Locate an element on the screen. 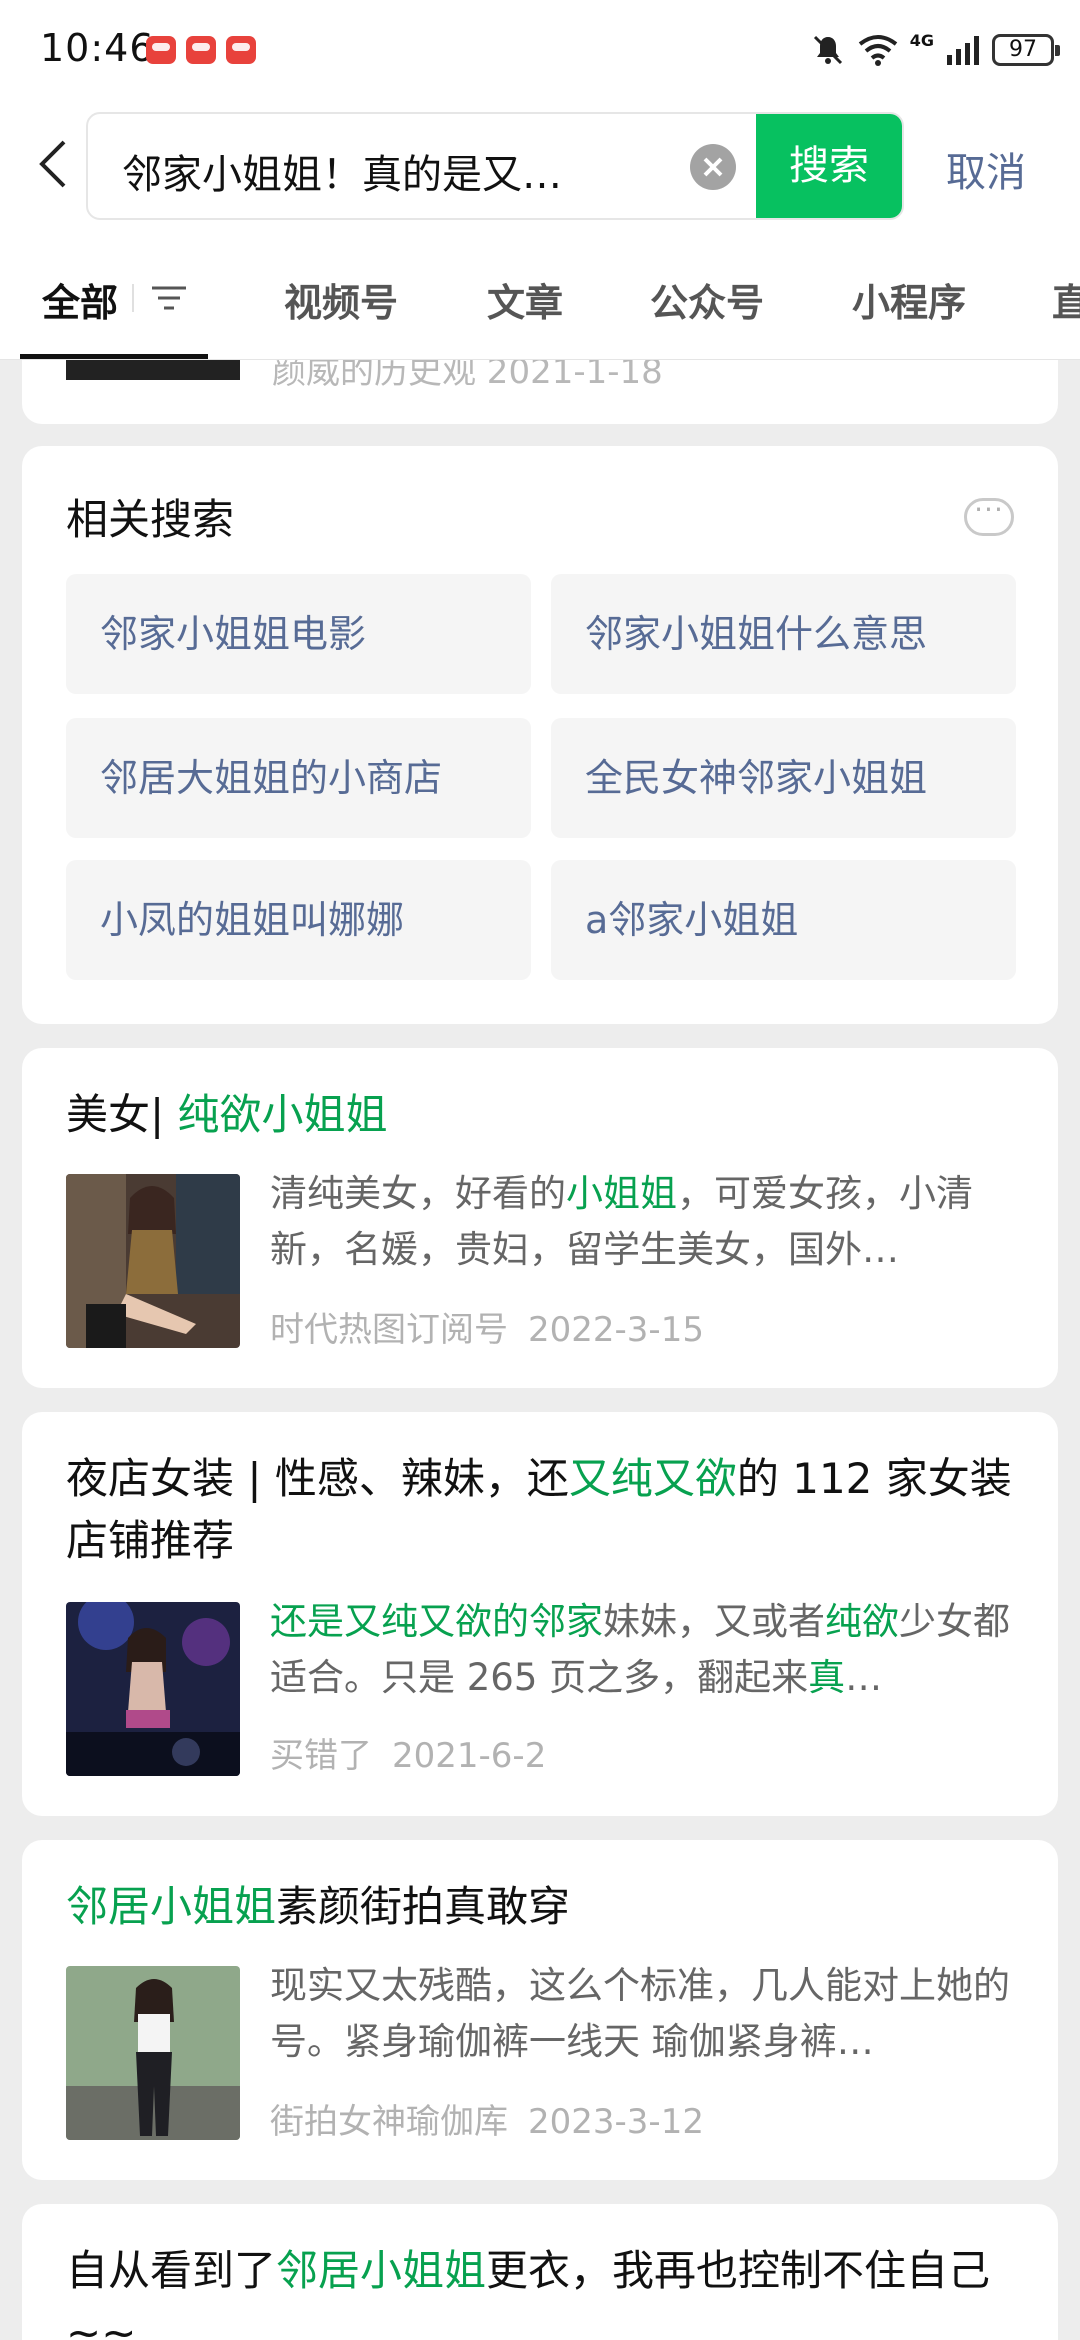 This screenshot has height=2340, width=1080. status-time: 10:46 is located at coordinates (97, 48).